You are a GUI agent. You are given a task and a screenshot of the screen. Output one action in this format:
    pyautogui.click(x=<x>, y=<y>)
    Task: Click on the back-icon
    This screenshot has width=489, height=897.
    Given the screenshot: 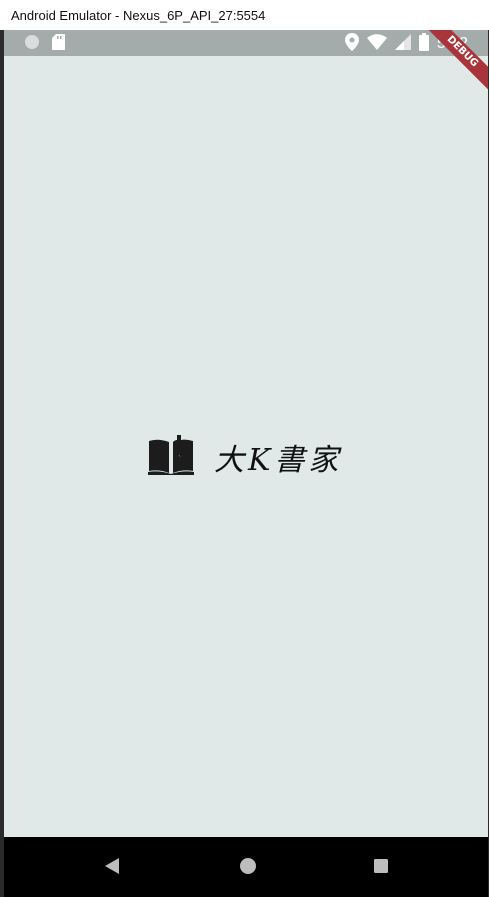 What is the action you would take?
    pyautogui.click(x=112, y=868)
    